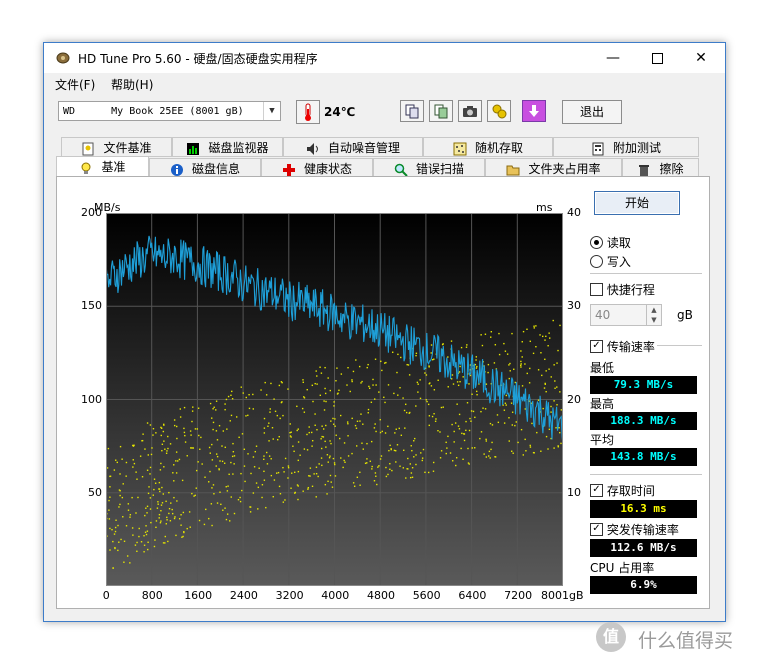 This screenshot has height=666, width=768. Describe the element at coordinates (634, 529) in the screenshot. I see `burst-rate-checkbox: ✓ 突发传输速率` at that location.